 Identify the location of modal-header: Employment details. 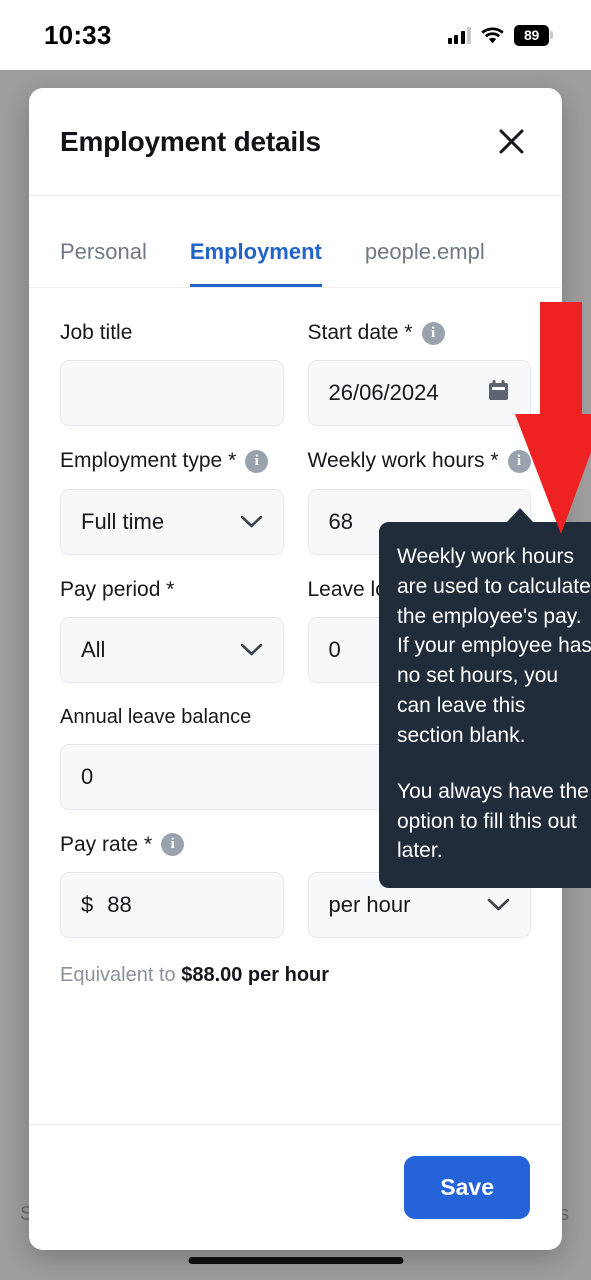
(295, 142).